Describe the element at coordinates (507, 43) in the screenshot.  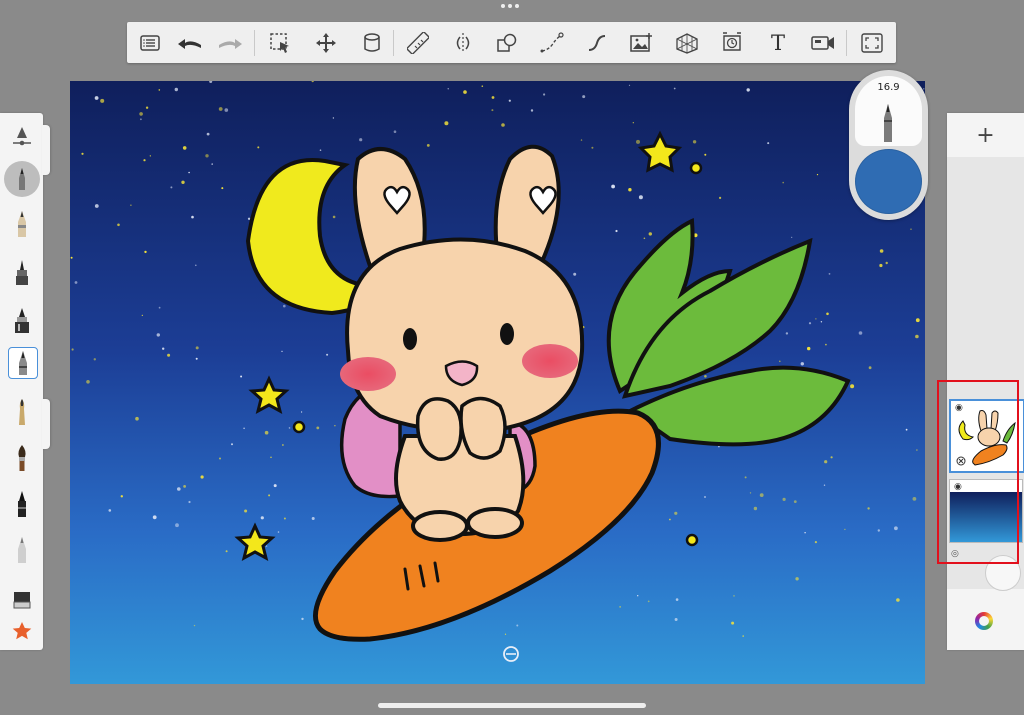
I see `shapes-icon` at that location.